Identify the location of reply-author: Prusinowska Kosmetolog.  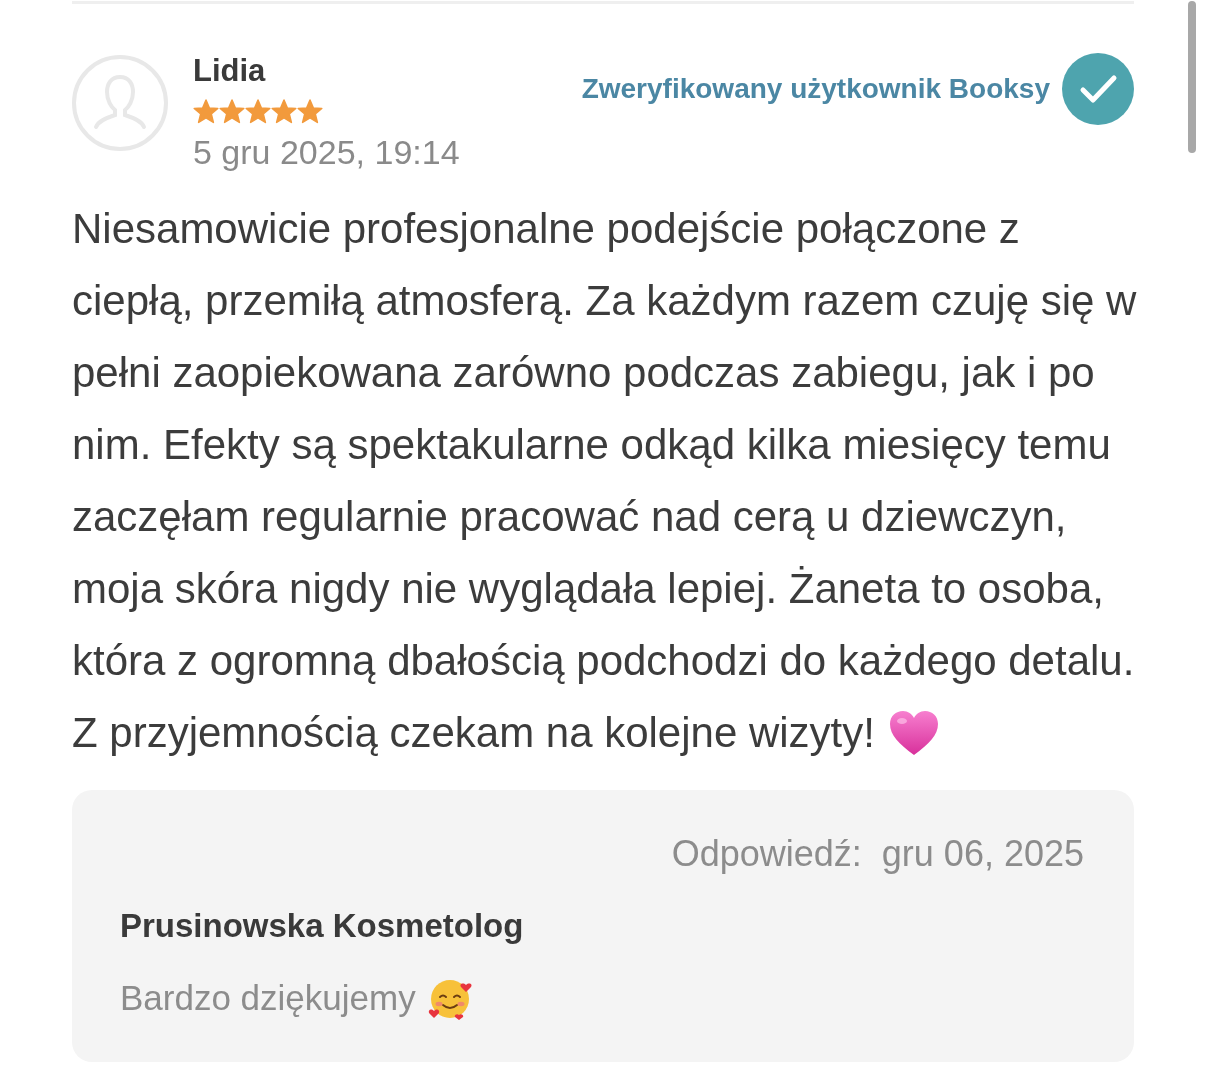
(322, 926).